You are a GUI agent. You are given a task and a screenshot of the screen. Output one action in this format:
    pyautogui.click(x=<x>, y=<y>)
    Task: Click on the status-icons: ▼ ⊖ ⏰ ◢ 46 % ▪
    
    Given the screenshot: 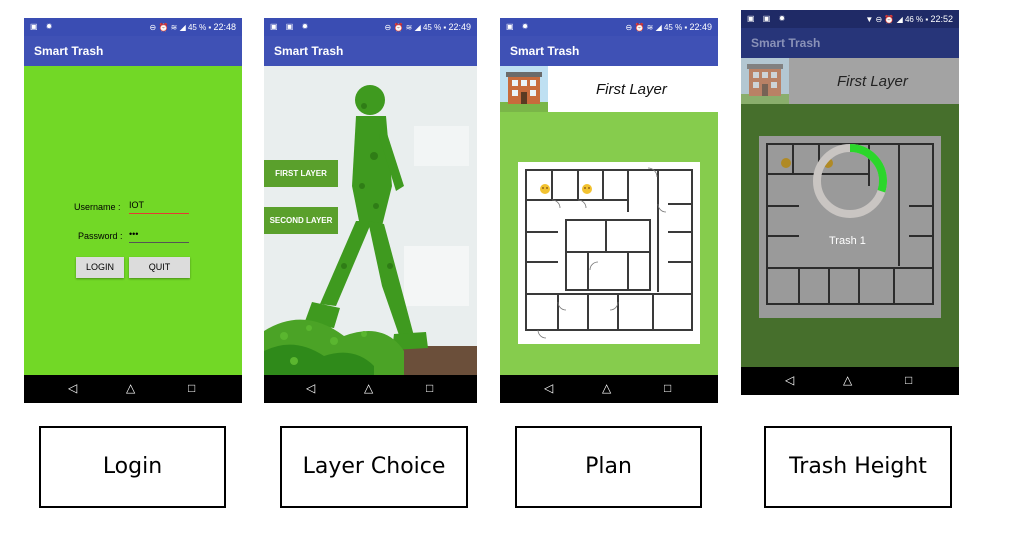 What is the action you would take?
    pyautogui.click(x=897, y=19)
    